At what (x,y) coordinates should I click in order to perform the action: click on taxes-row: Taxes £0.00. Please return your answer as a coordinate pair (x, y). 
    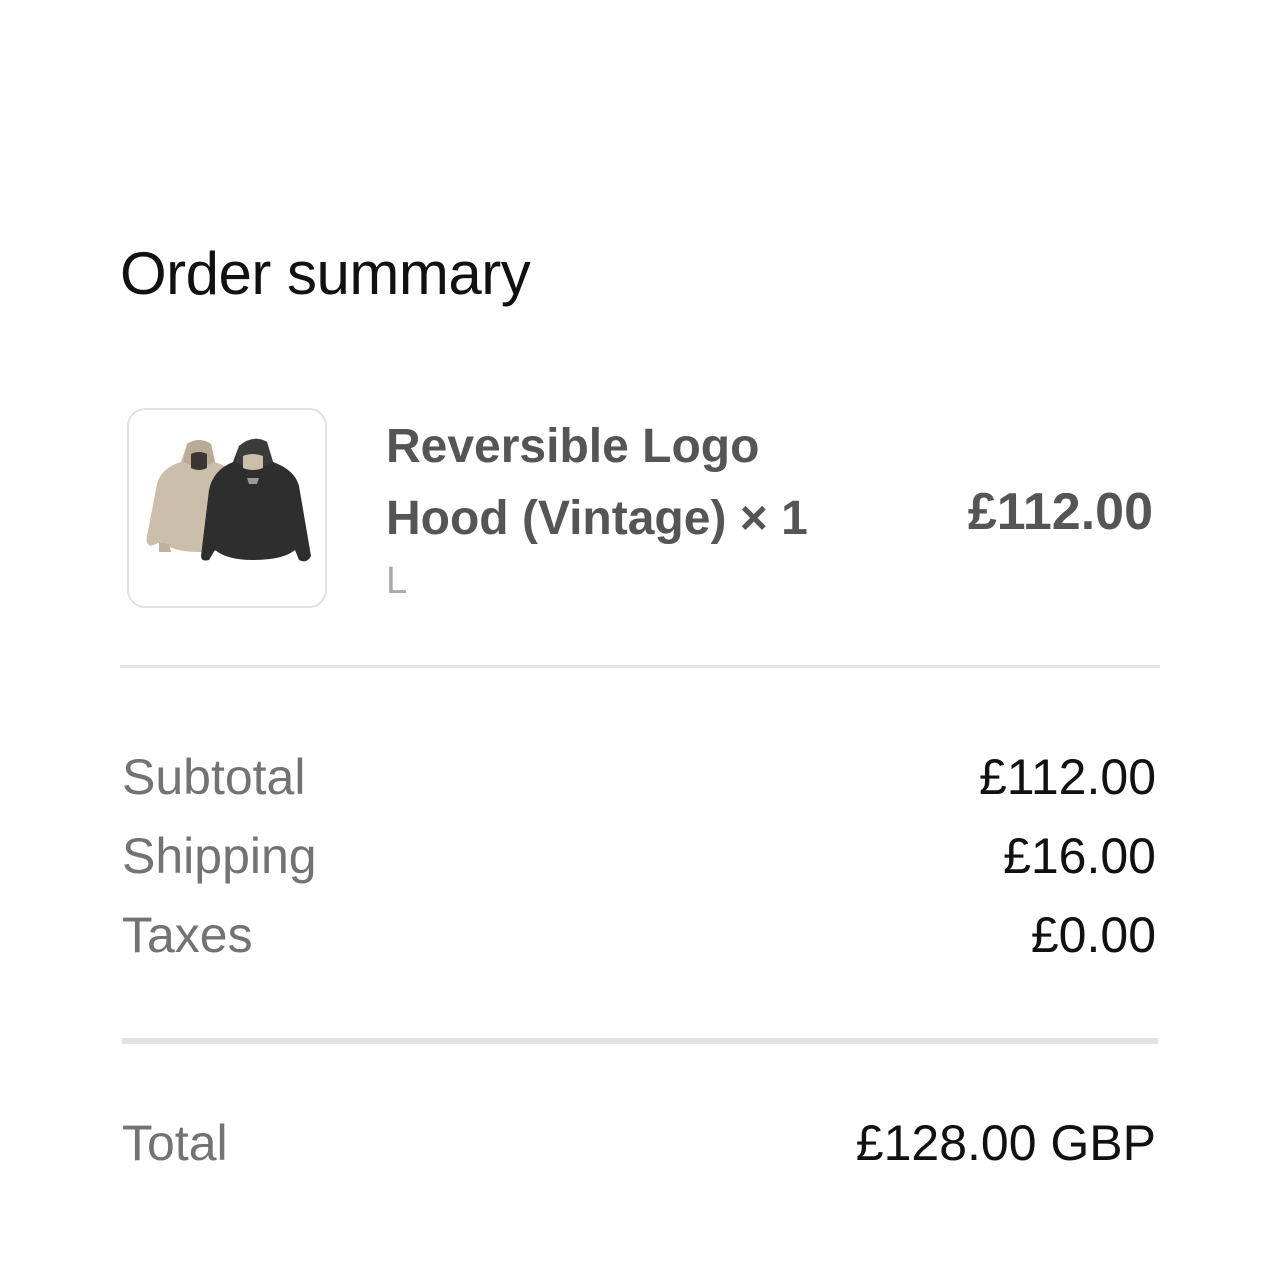
    Looking at the image, I should click on (639, 935).